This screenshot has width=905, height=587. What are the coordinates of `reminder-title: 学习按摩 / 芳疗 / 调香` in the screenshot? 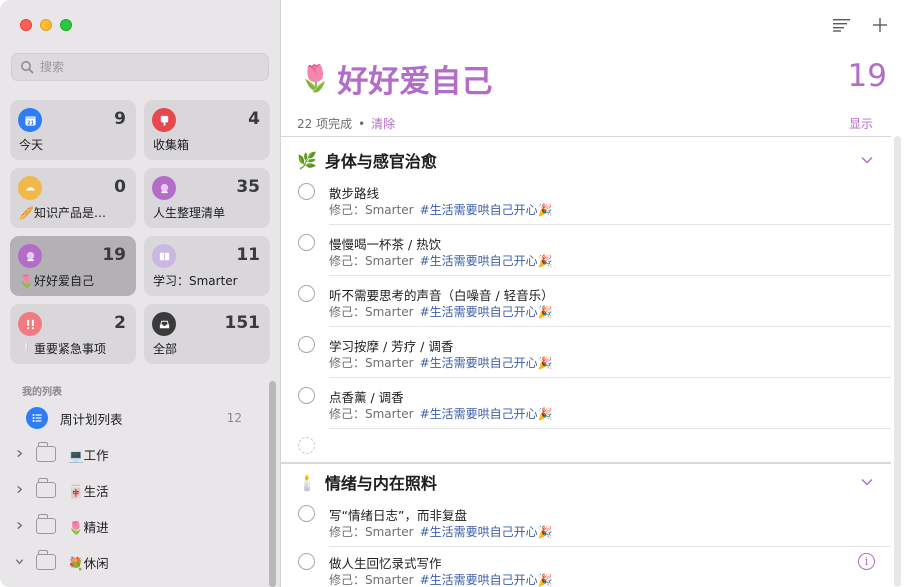 It's located at (391, 345).